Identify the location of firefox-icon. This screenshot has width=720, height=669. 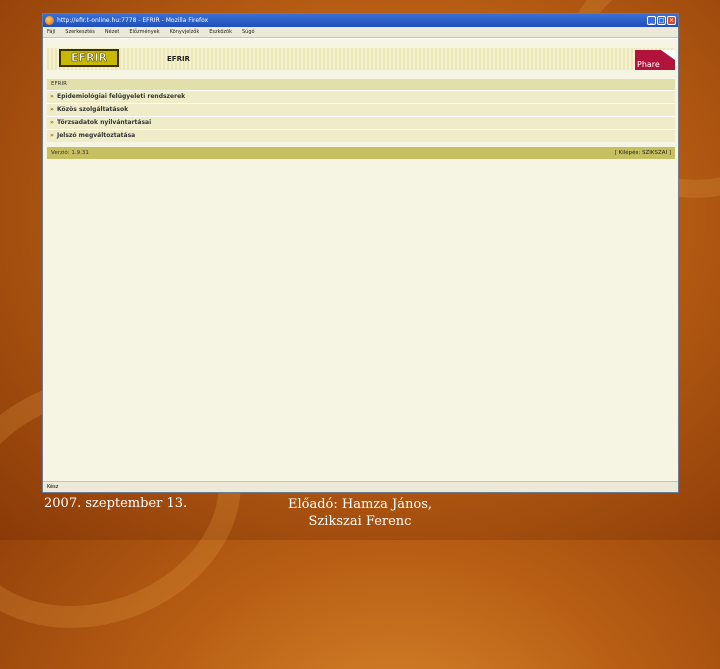
(49, 20).